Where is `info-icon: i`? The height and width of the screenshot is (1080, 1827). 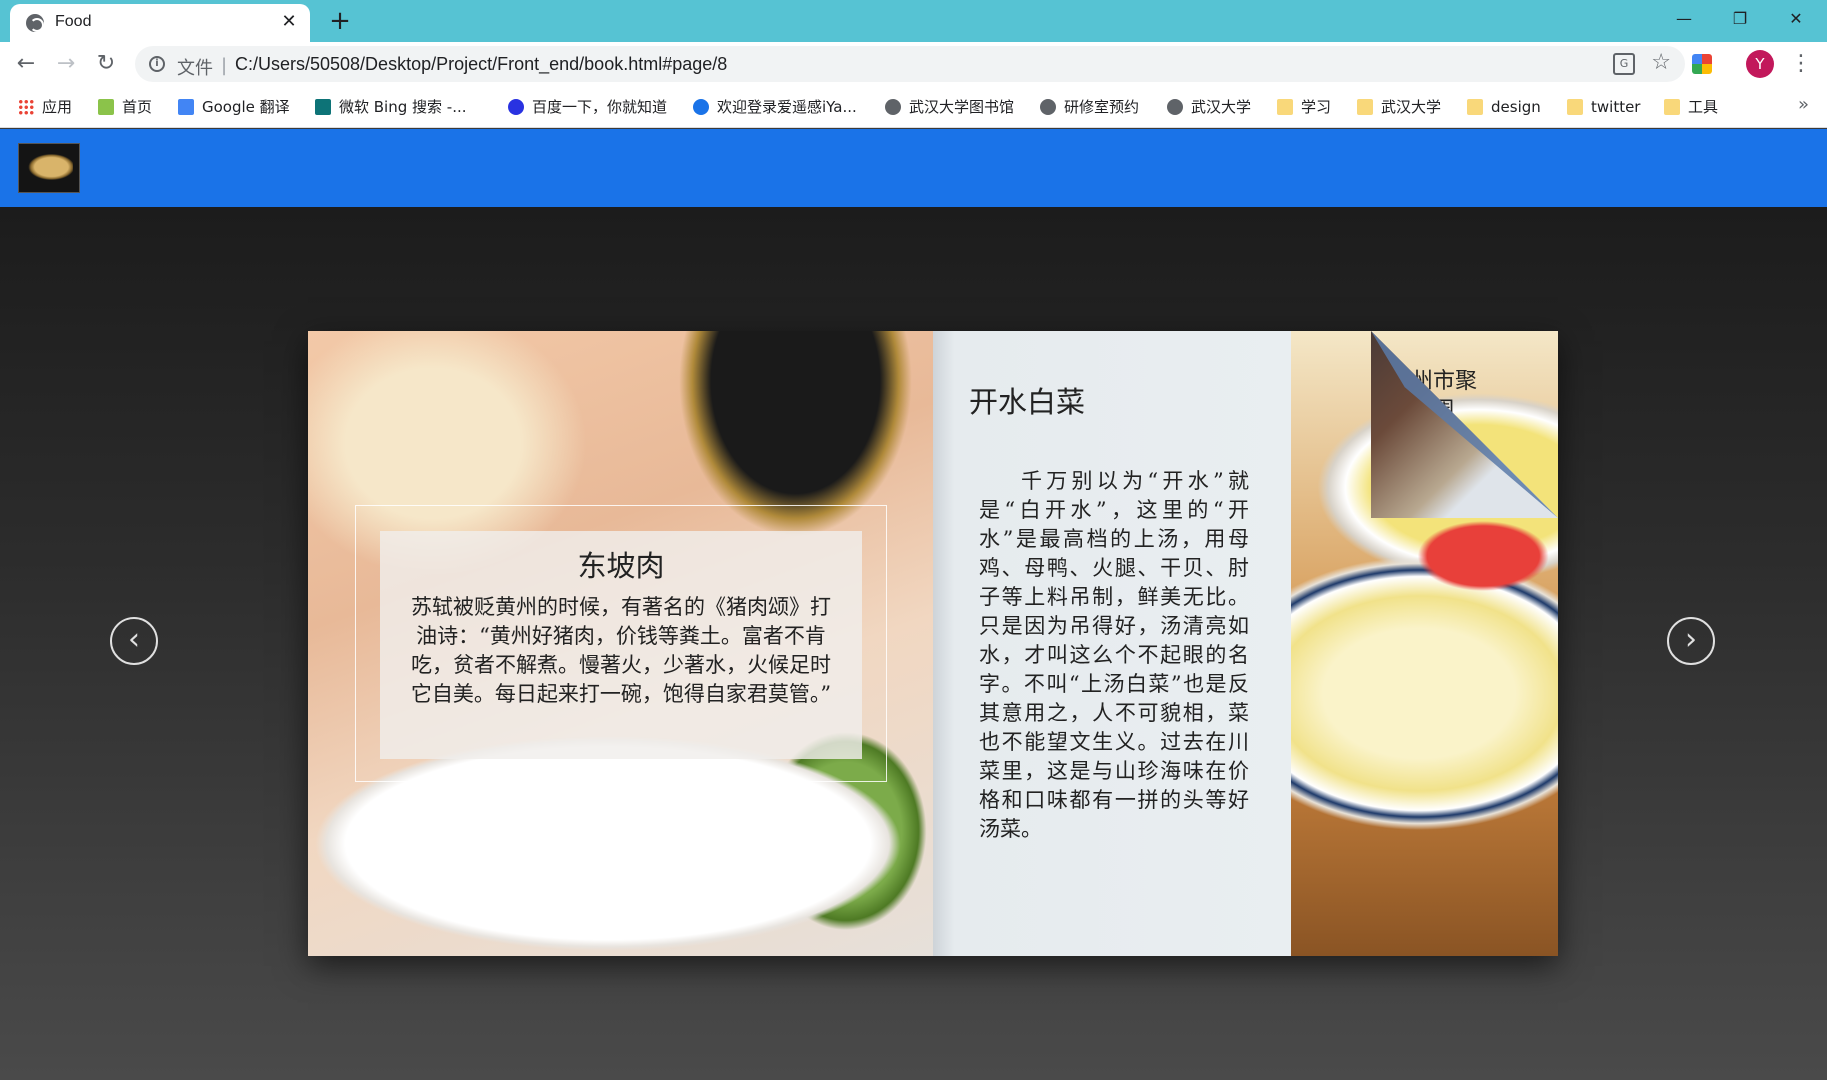
info-icon: i is located at coordinates (157, 64).